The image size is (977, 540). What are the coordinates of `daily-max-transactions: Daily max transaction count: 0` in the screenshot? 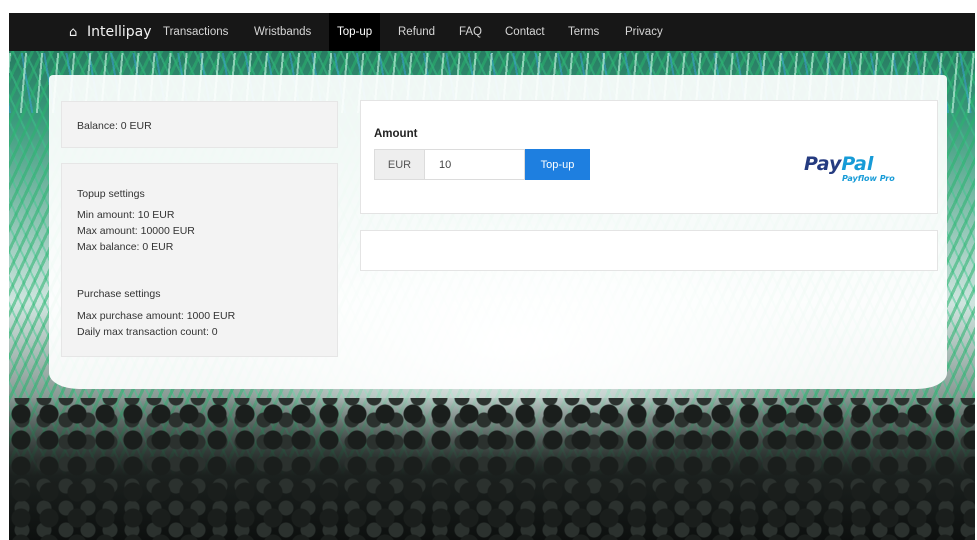 It's located at (147, 332).